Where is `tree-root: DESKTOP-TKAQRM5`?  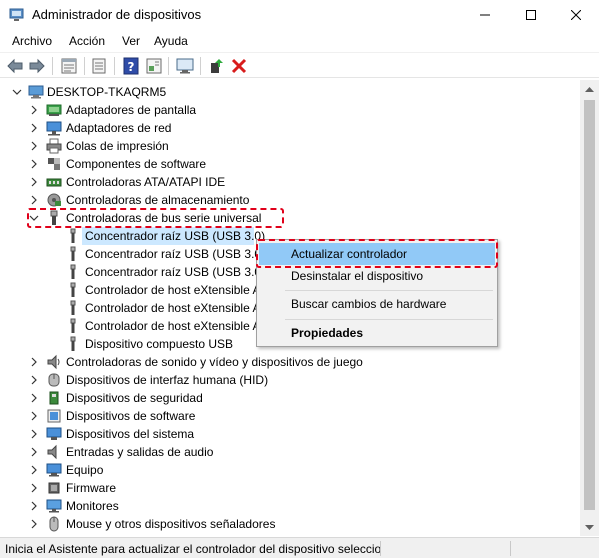 tree-root: DESKTOP-TKAQRM5 is located at coordinates (290, 92).